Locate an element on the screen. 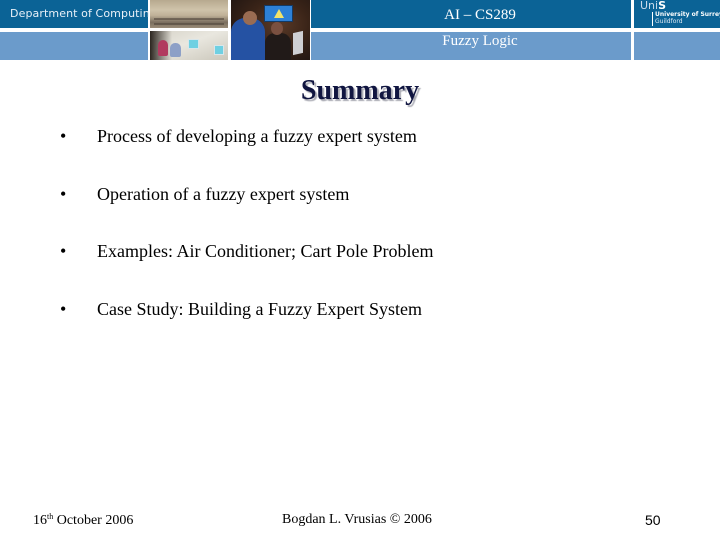 Image resolution: width=720 pixels, height=540 pixels. classroom-photo-top is located at coordinates (189, 14).